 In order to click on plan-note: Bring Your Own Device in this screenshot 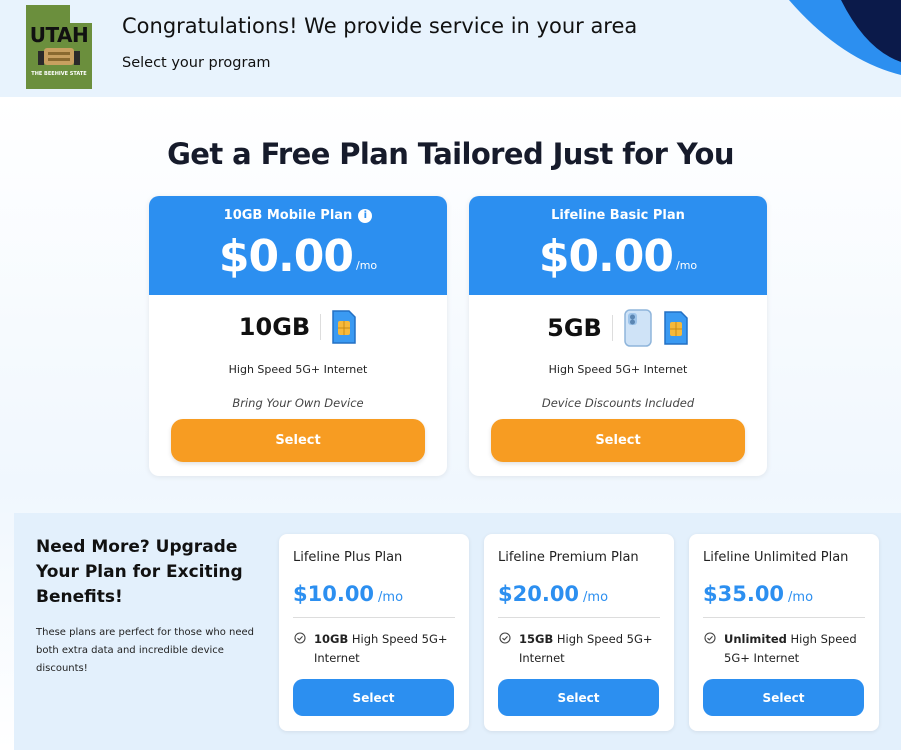, I will do `click(298, 403)`.